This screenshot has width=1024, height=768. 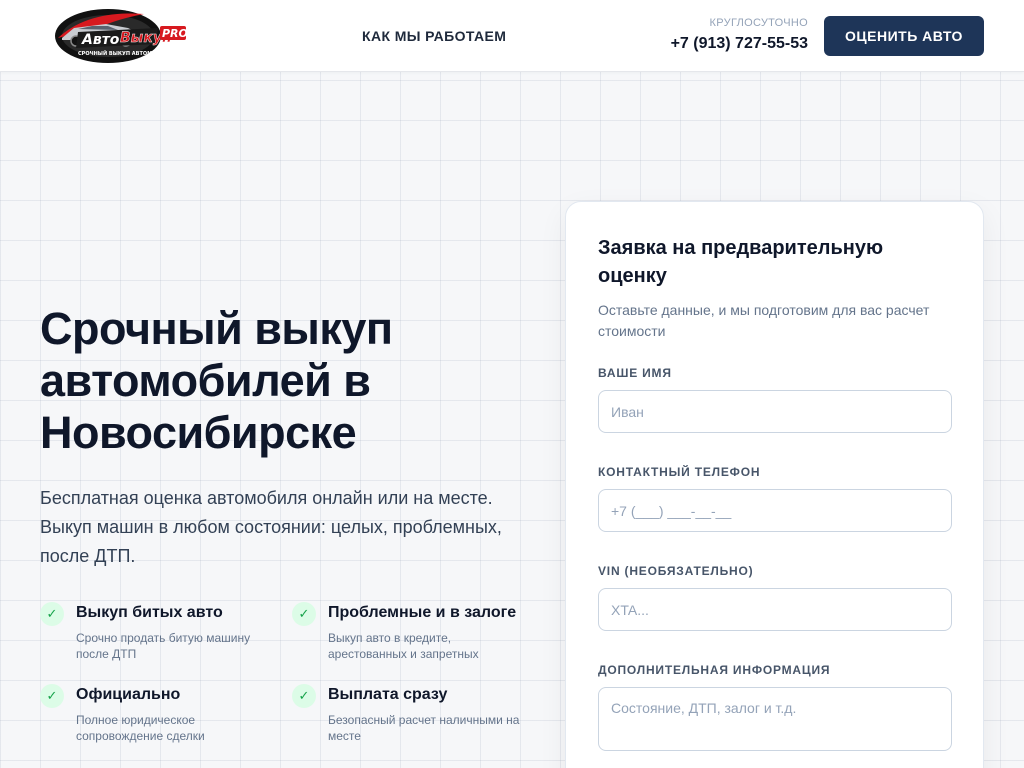 I want to click on info-field-group: ДОПОЛНИТЕЛЬНАЯ ИНФОРМАЦИЯ, so click(x=775, y=707).